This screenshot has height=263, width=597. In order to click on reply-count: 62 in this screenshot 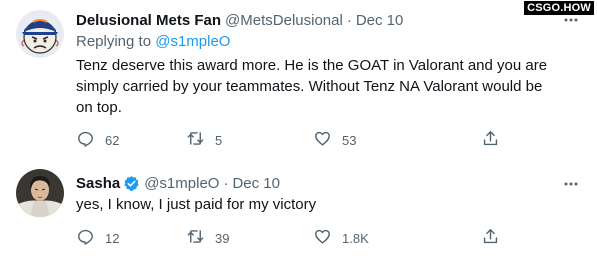, I will do `click(112, 140)`.